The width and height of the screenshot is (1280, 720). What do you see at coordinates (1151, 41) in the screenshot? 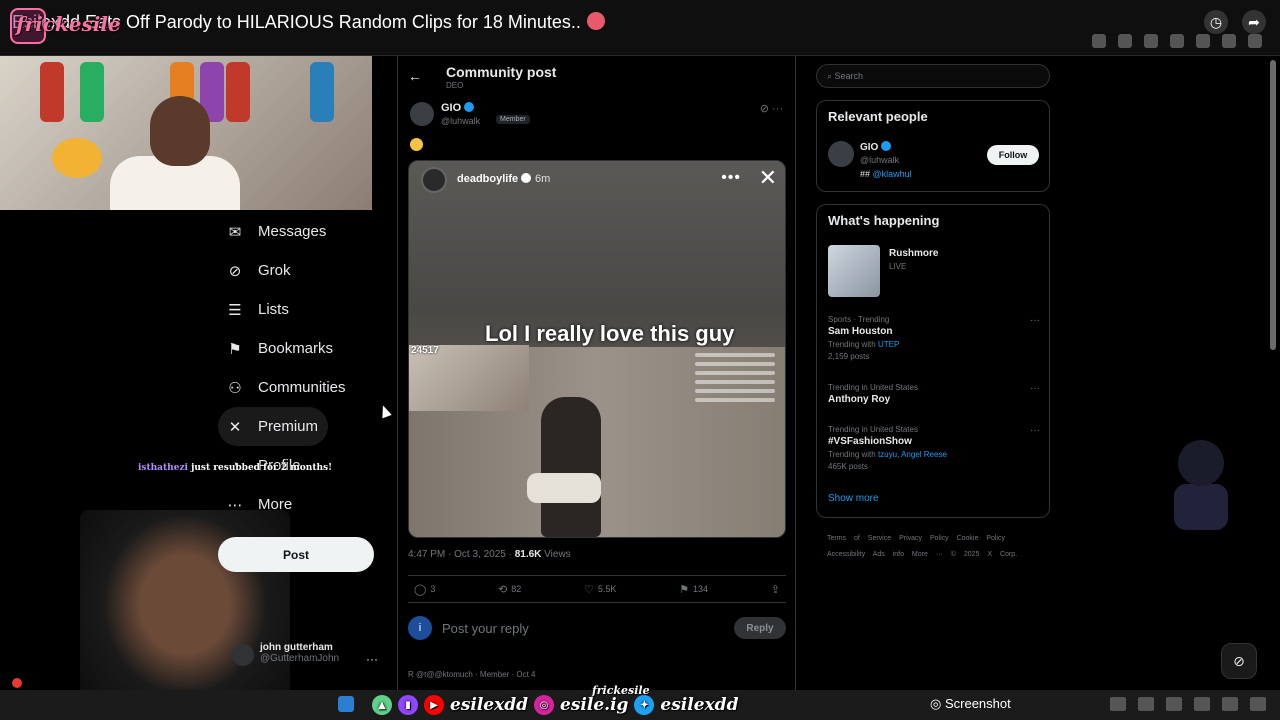
I see `extension-icon` at bounding box center [1151, 41].